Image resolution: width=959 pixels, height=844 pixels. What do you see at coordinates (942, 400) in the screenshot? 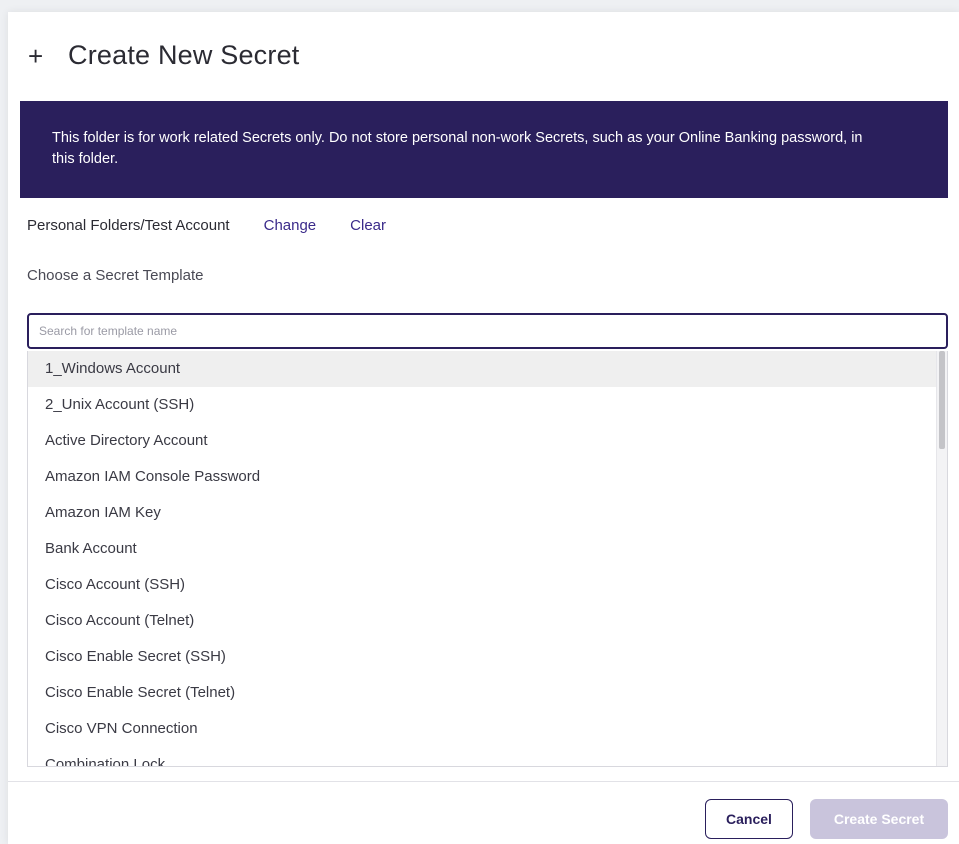
I see `scrollbar-thumb` at bounding box center [942, 400].